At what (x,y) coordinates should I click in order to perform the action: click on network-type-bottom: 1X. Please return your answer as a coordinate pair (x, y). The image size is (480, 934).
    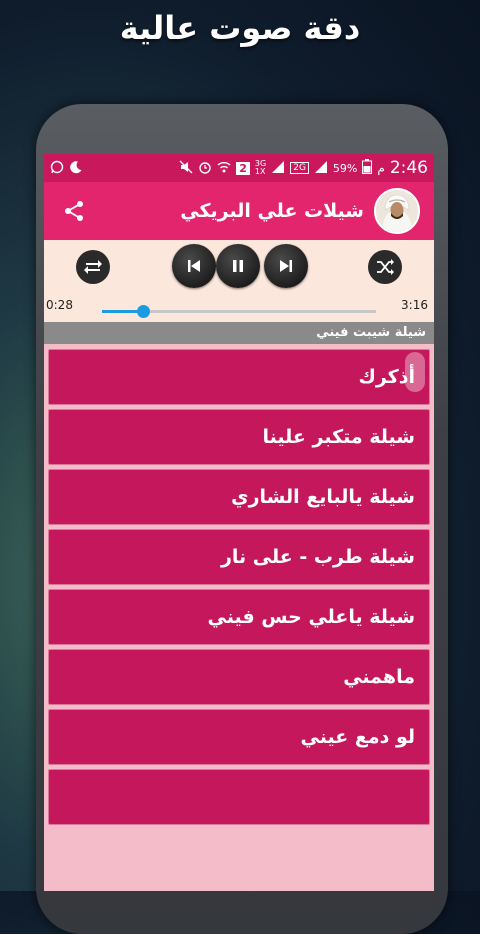
    Looking at the image, I should click on (260, 171).